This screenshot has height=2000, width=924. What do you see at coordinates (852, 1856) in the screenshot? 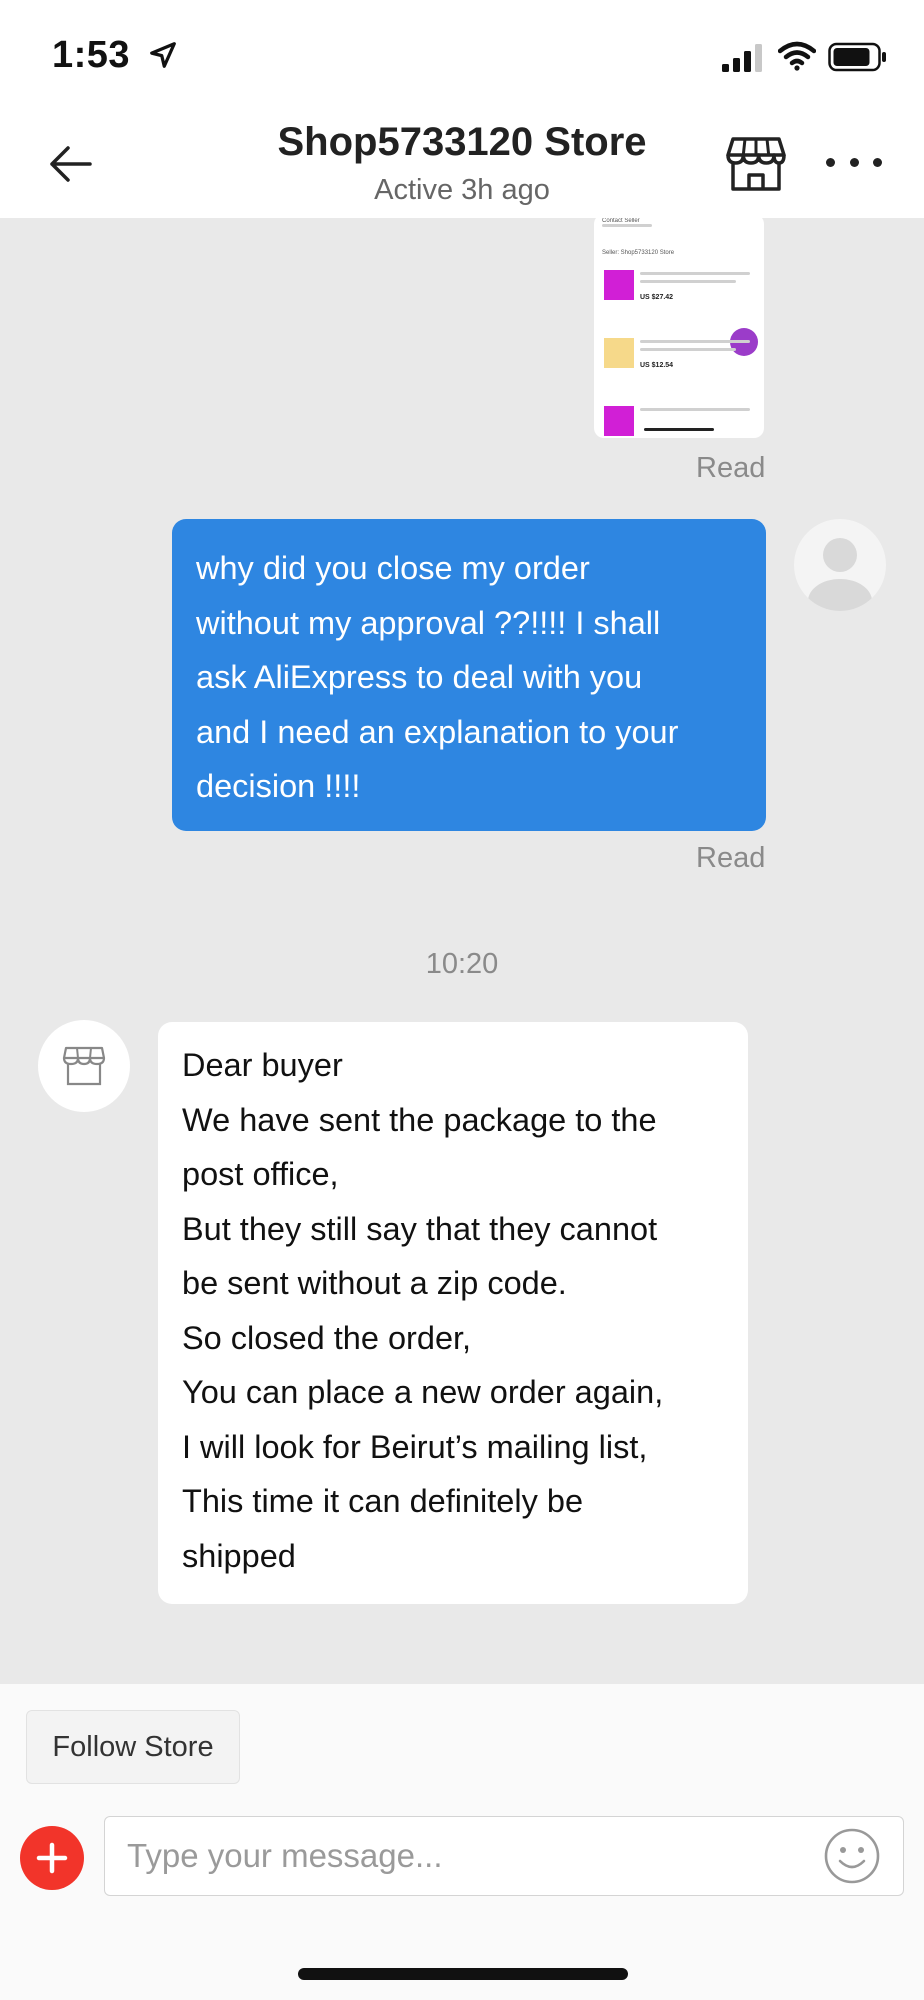
I see `emoji-icon` at bounding box center [852, 1856].